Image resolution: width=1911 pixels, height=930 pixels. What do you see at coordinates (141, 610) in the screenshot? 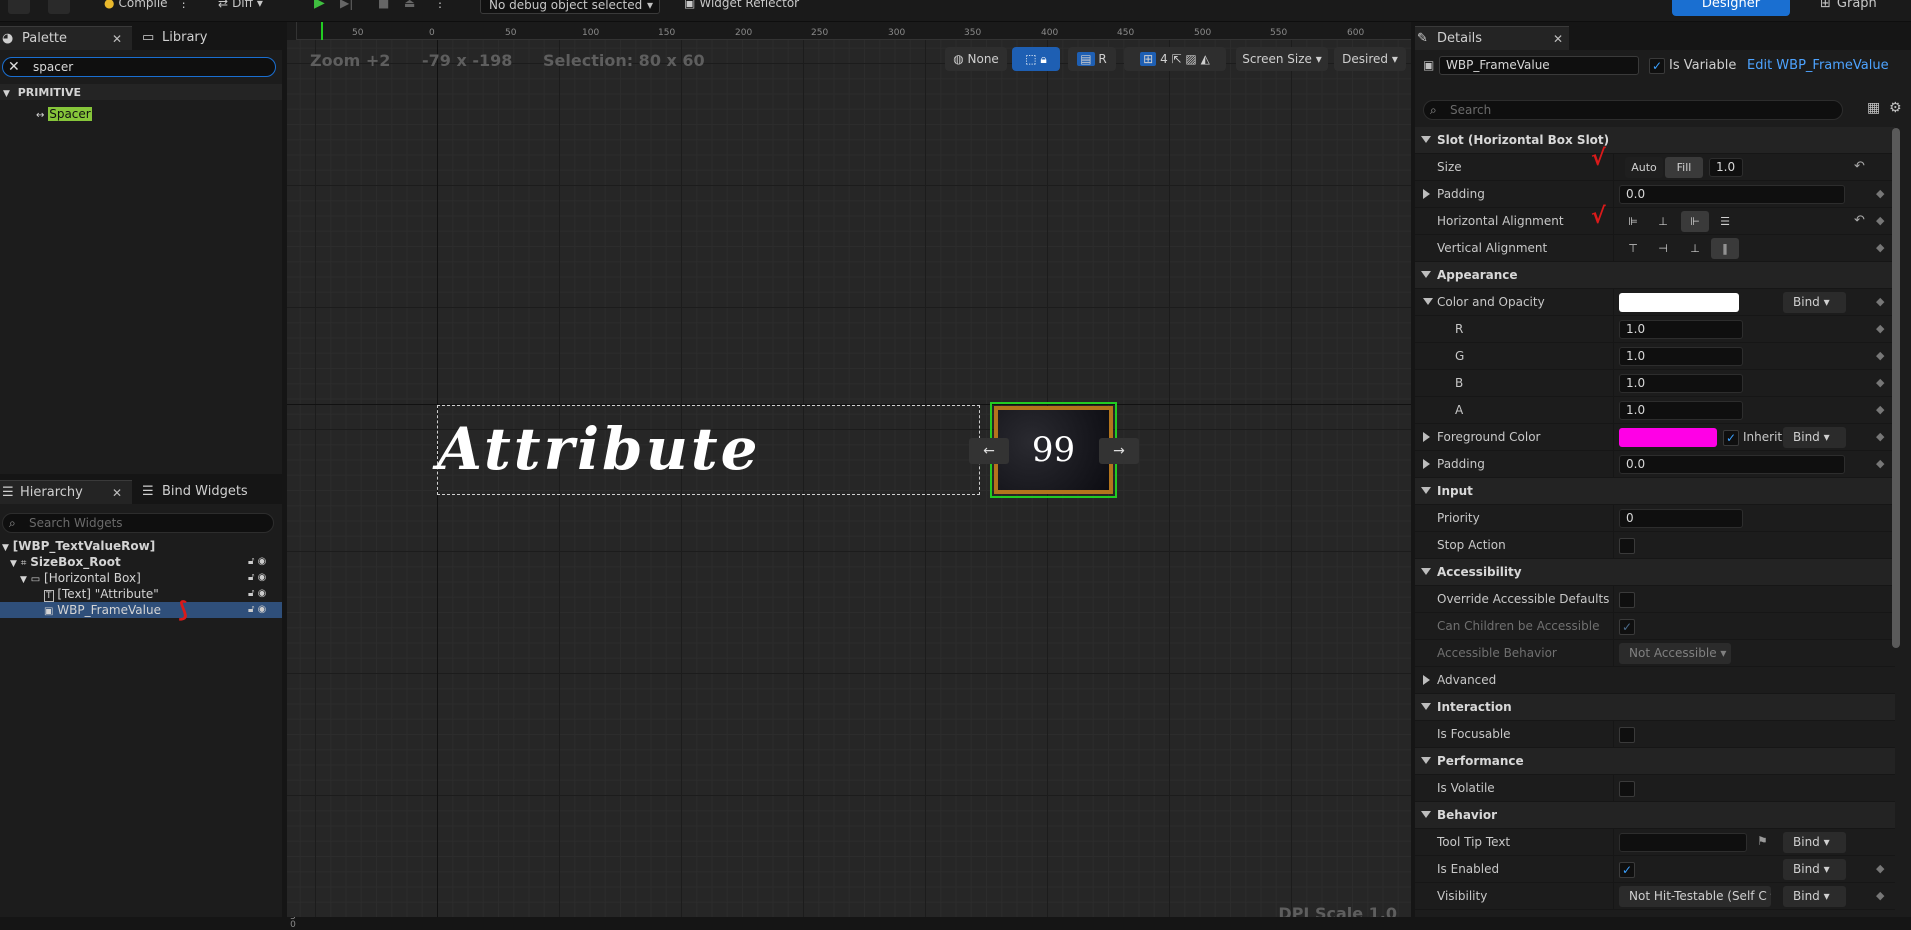
I see `tree-row-frame-value: ▣ WBP_FrameValue` at bounding box center [141, 610].